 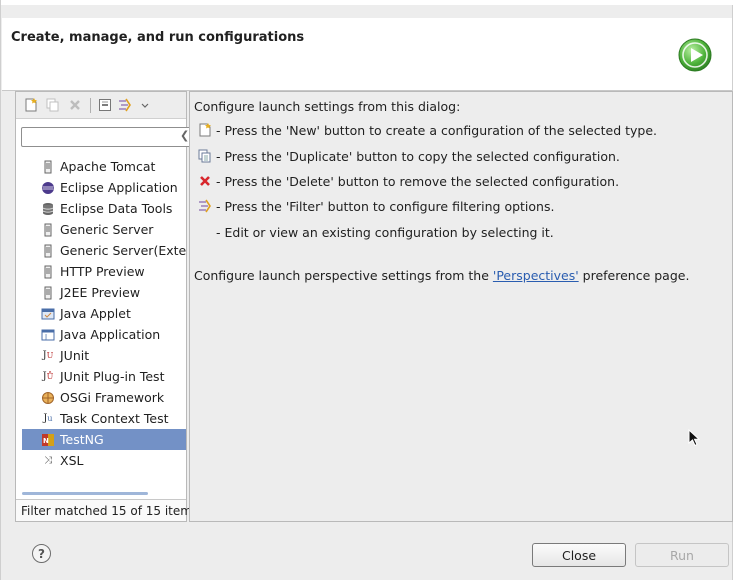 What do you see at coordinates (95, 313) in the screenshot?
I see `tree-item-label: Java Applet` at bounding box center [95, 313].